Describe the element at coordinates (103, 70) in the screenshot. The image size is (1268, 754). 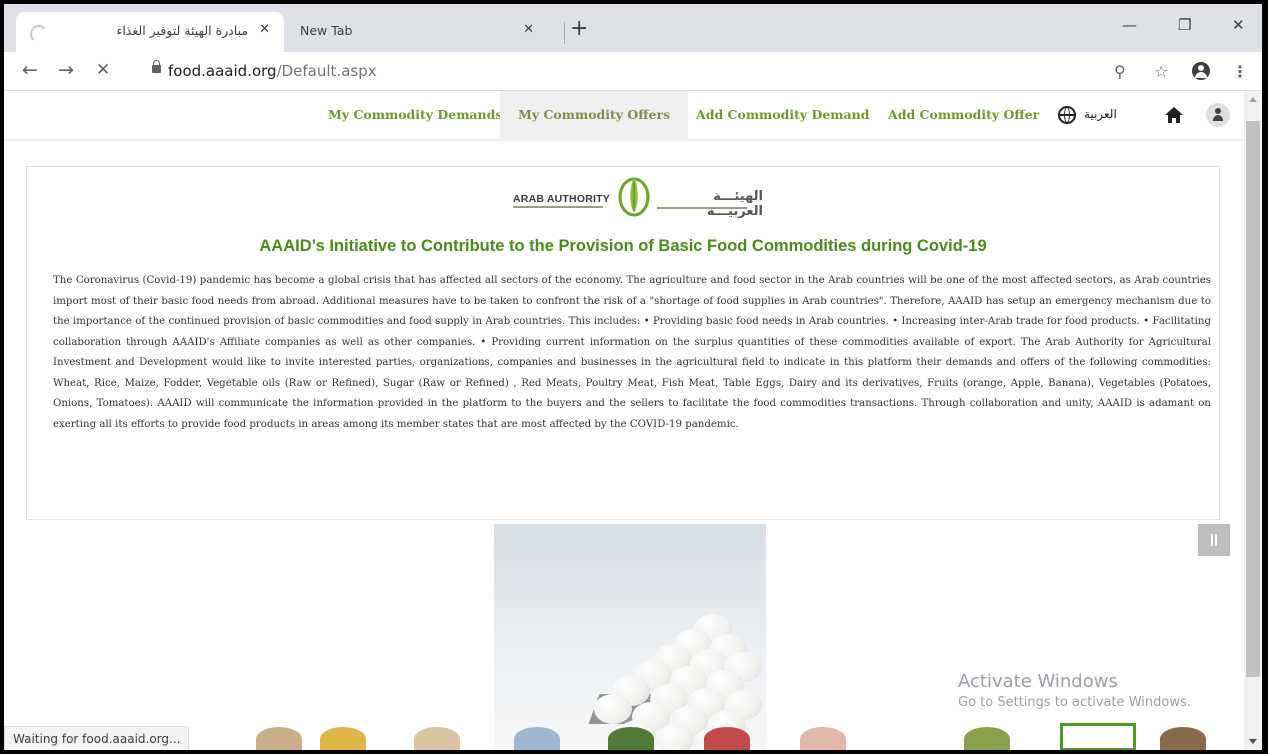
I see `stop-button: ✕` at that location.